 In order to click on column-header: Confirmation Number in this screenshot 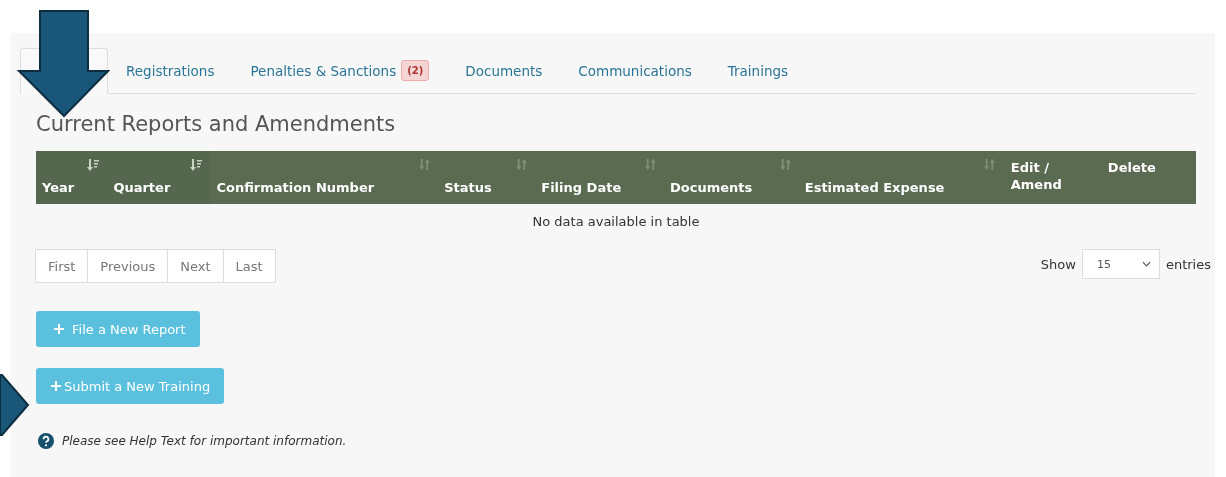, I will do `click(295, 187)`.